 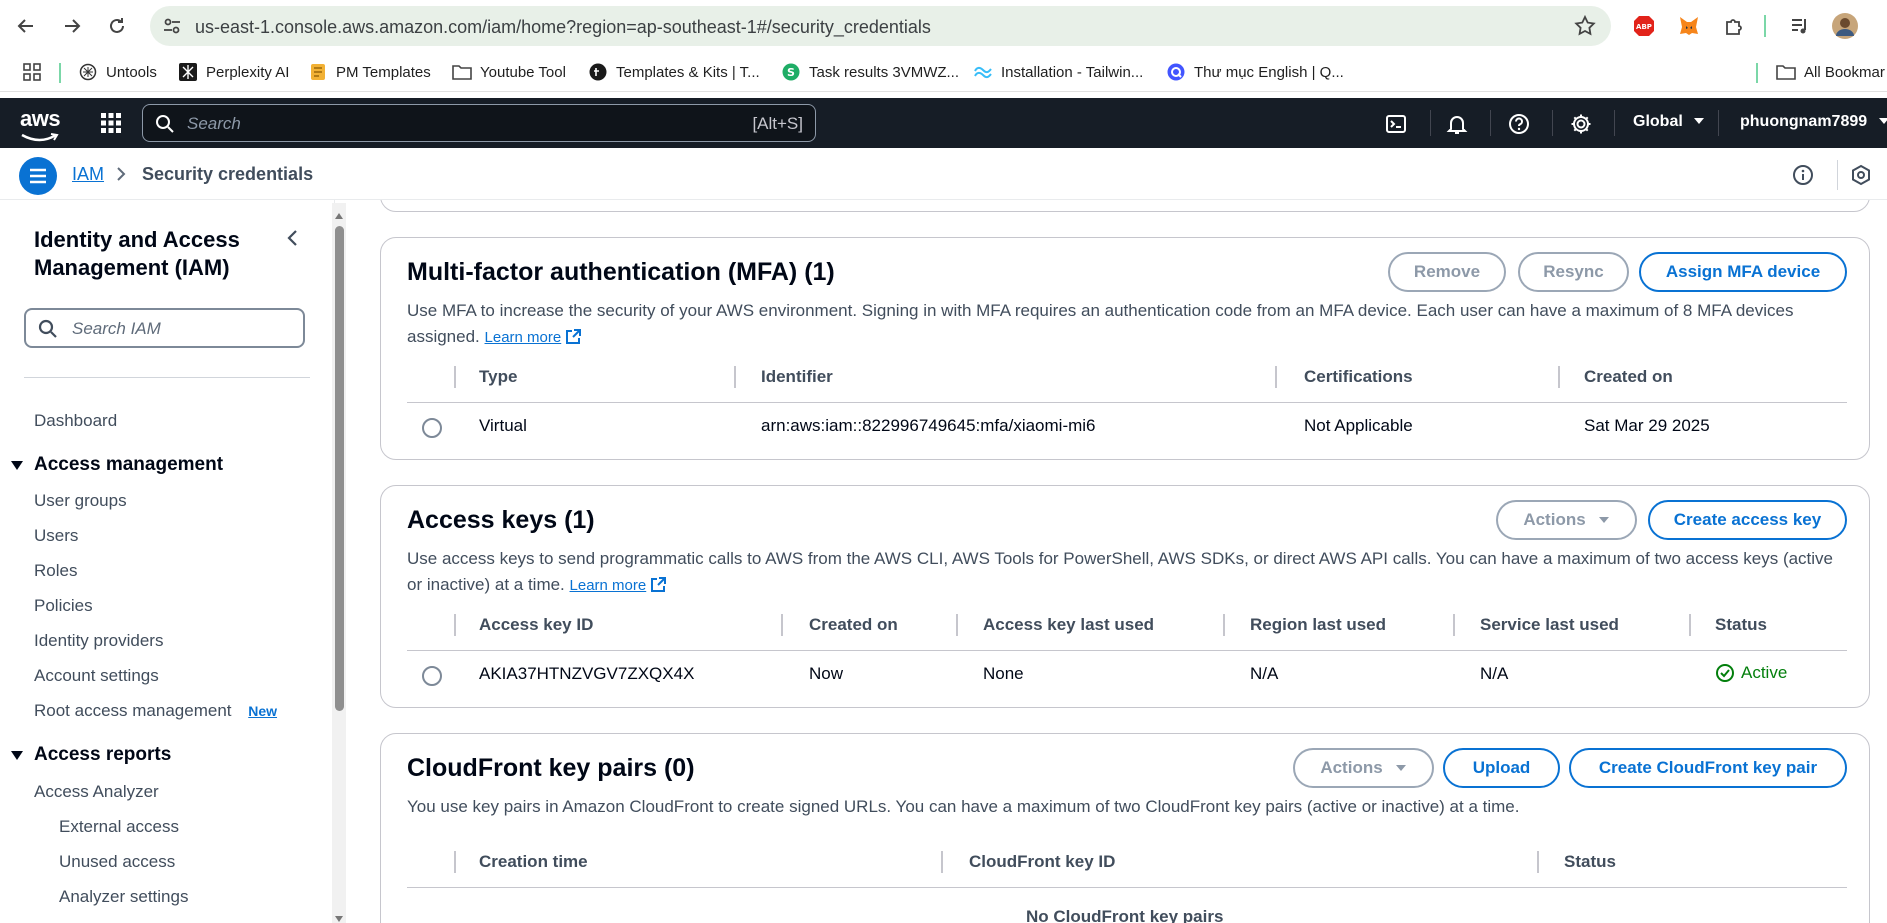 I want to click on untools-icon, so click(x=88, y=72).